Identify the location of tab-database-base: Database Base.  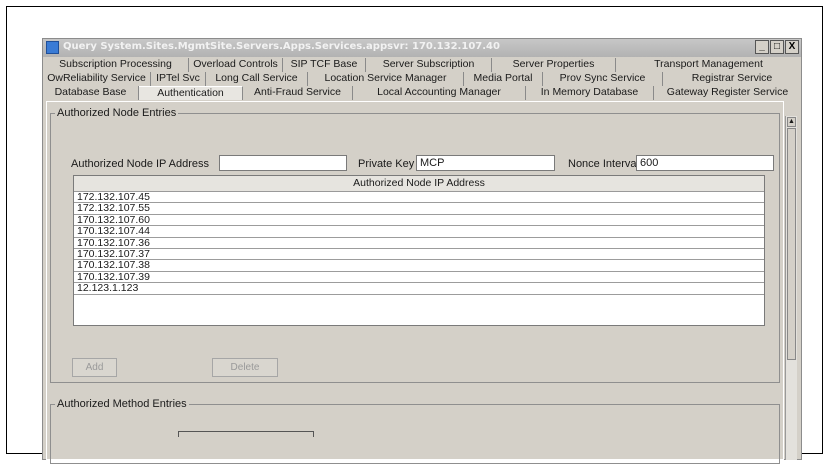
(91, 93).